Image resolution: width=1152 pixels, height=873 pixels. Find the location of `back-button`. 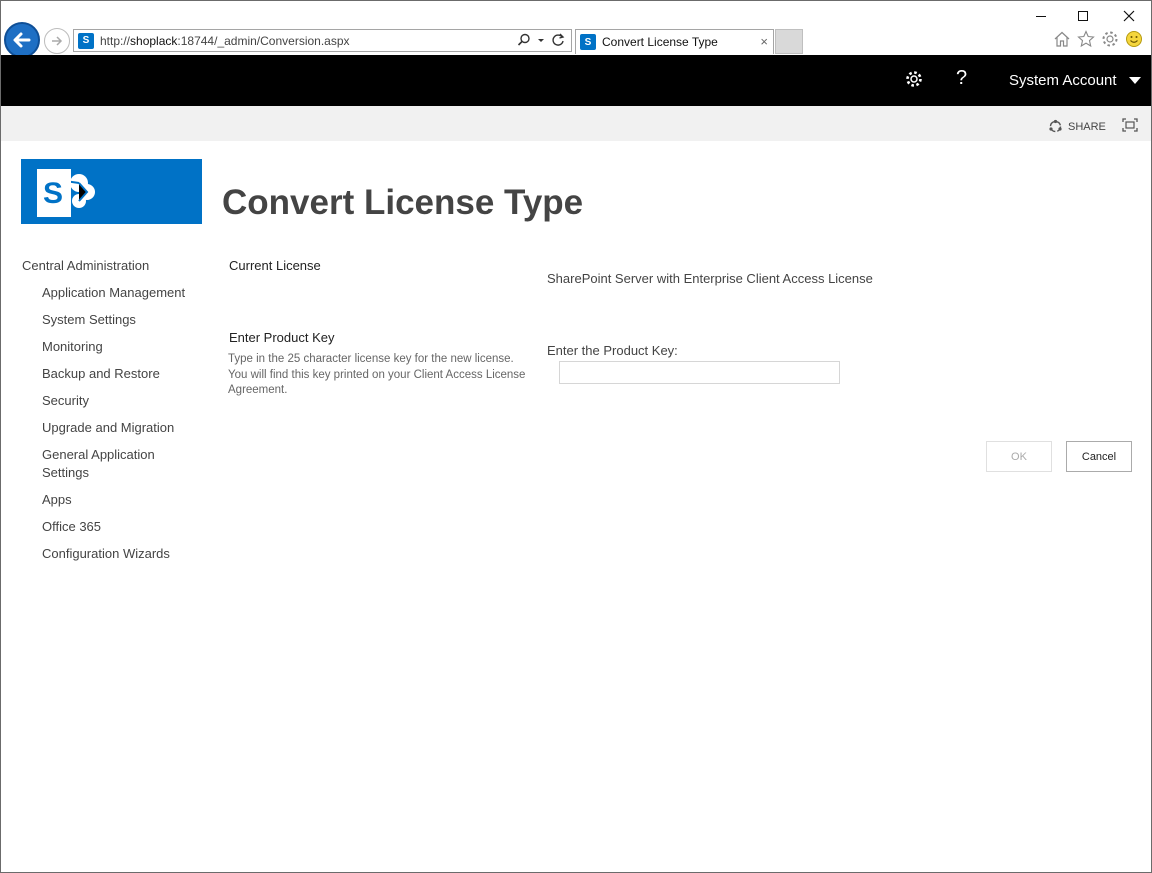

back-button is located at coordinates (22, 40).